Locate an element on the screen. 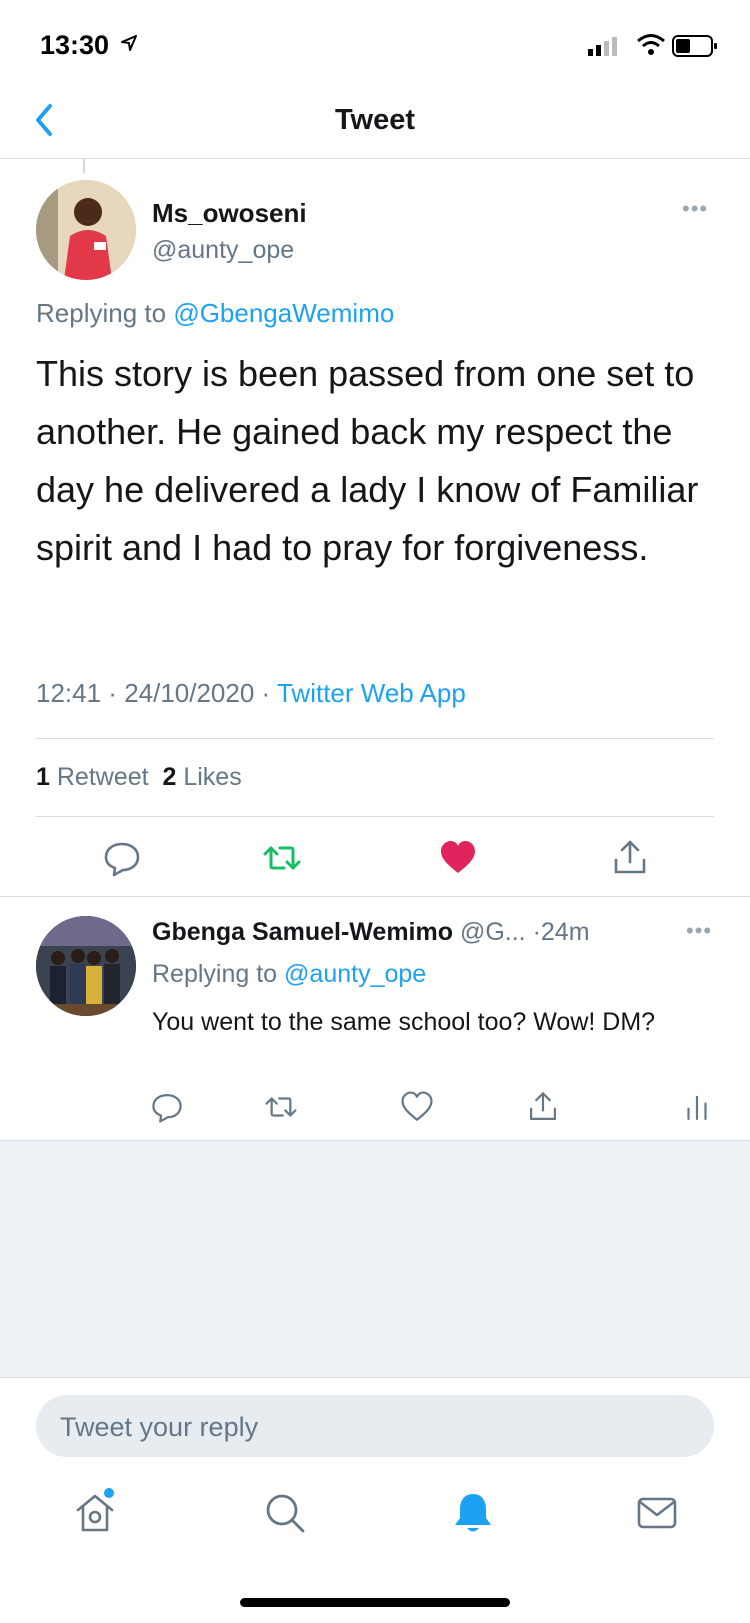 The width and height of the screenshot is (750, 1623). retweets-label: Retweet is located at coordinates (103, 777).